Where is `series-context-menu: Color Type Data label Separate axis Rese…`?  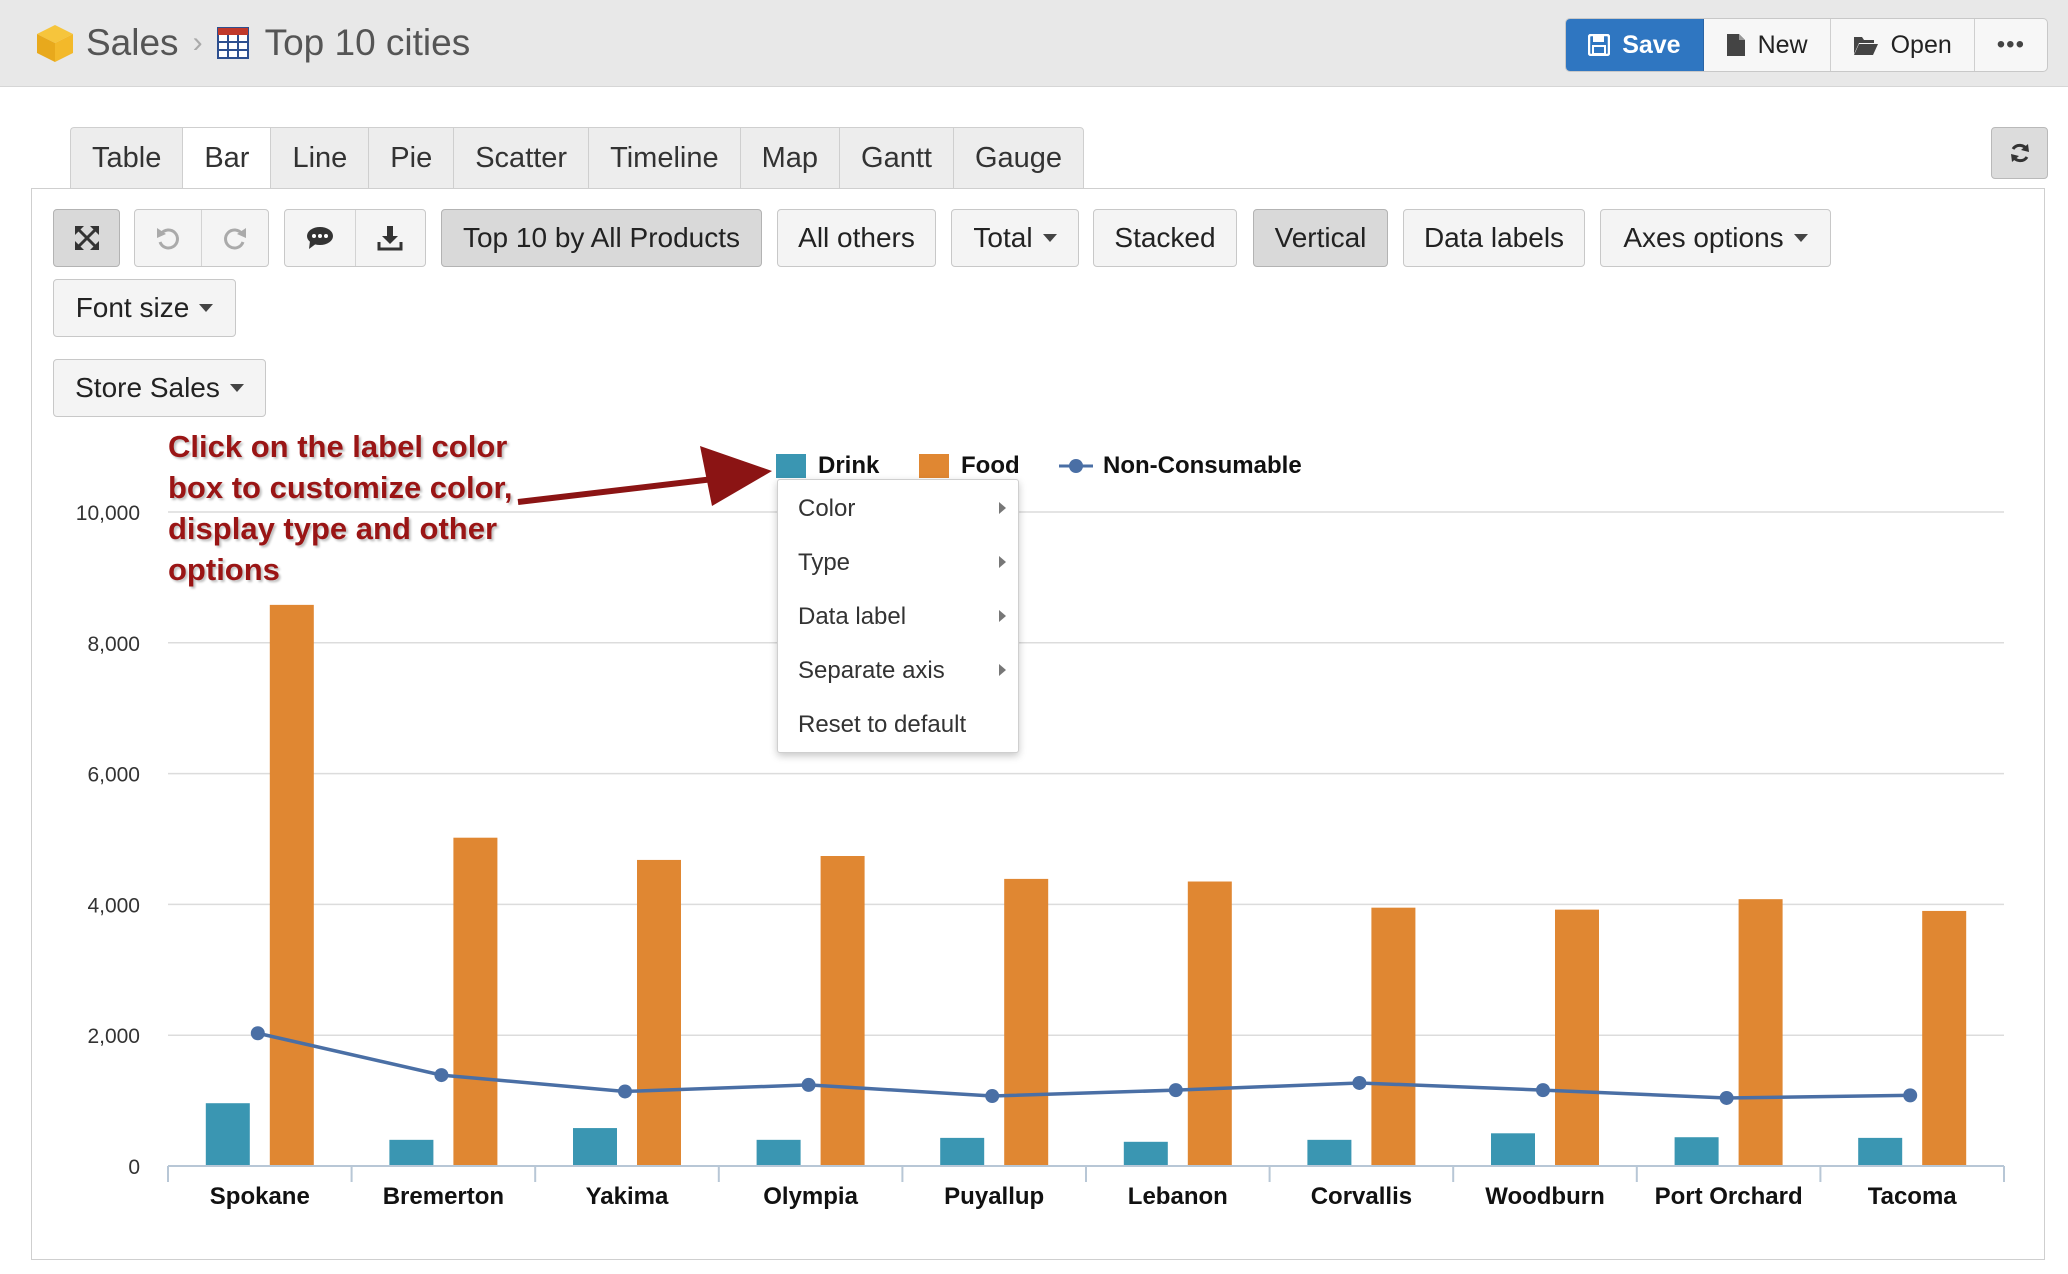 series-context-menu: Color Type Data label Separate axis Rese… is located at coordinates (898, 616).